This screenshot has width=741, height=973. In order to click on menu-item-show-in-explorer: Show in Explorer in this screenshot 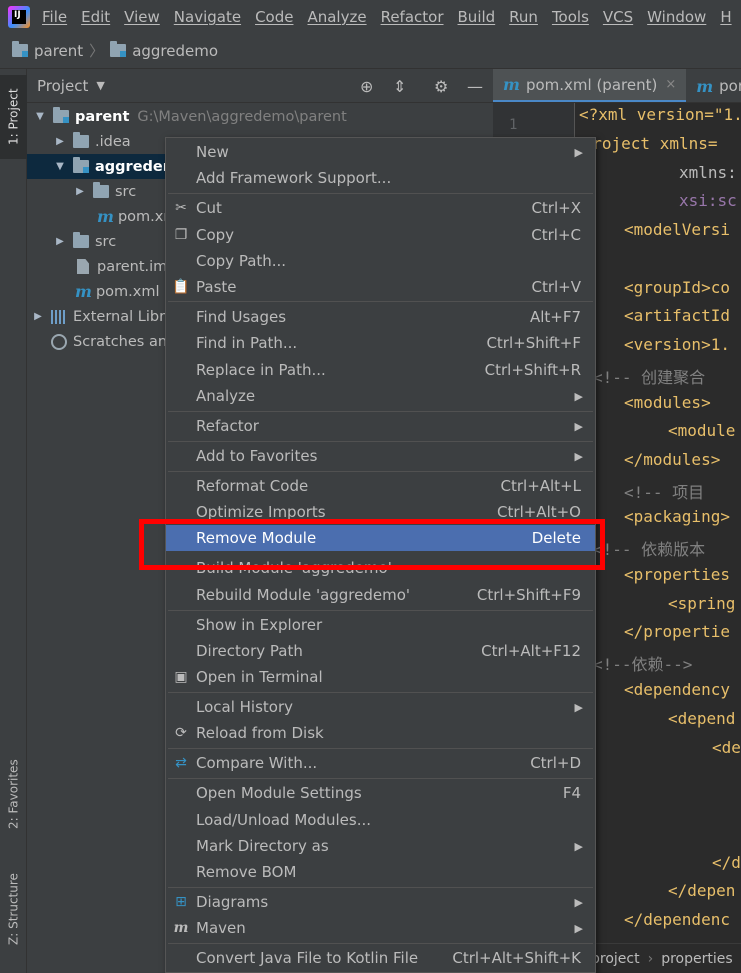, I will do `click(380, 625)`.